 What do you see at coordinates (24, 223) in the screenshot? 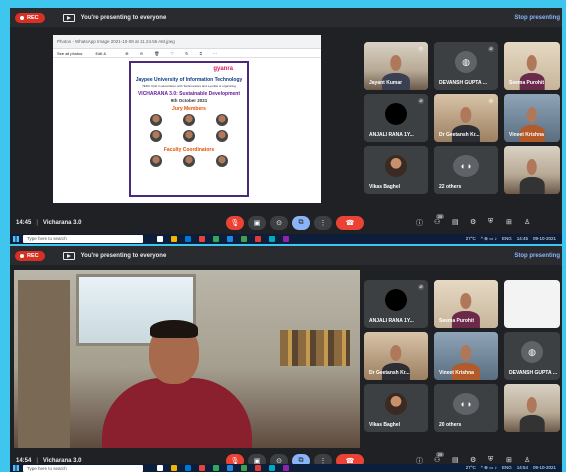
I see `meeting-time: 14:45` at bounding box center [24, 223].